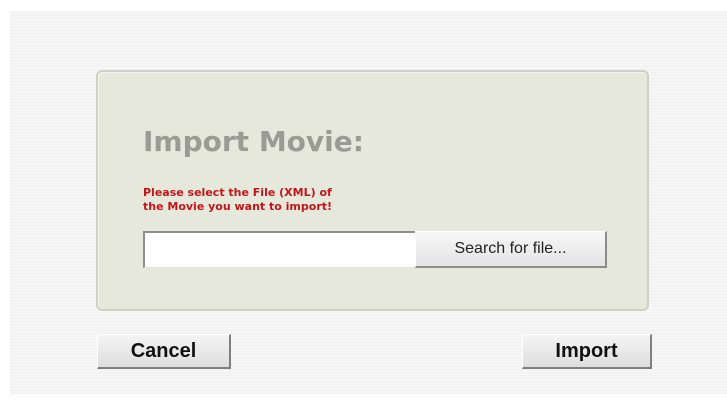  What do you see at coordinates (238, 206) in the screenshot?
I see `instruction-line-2: the Movie you want to import!` at bounding box center [238, 206].